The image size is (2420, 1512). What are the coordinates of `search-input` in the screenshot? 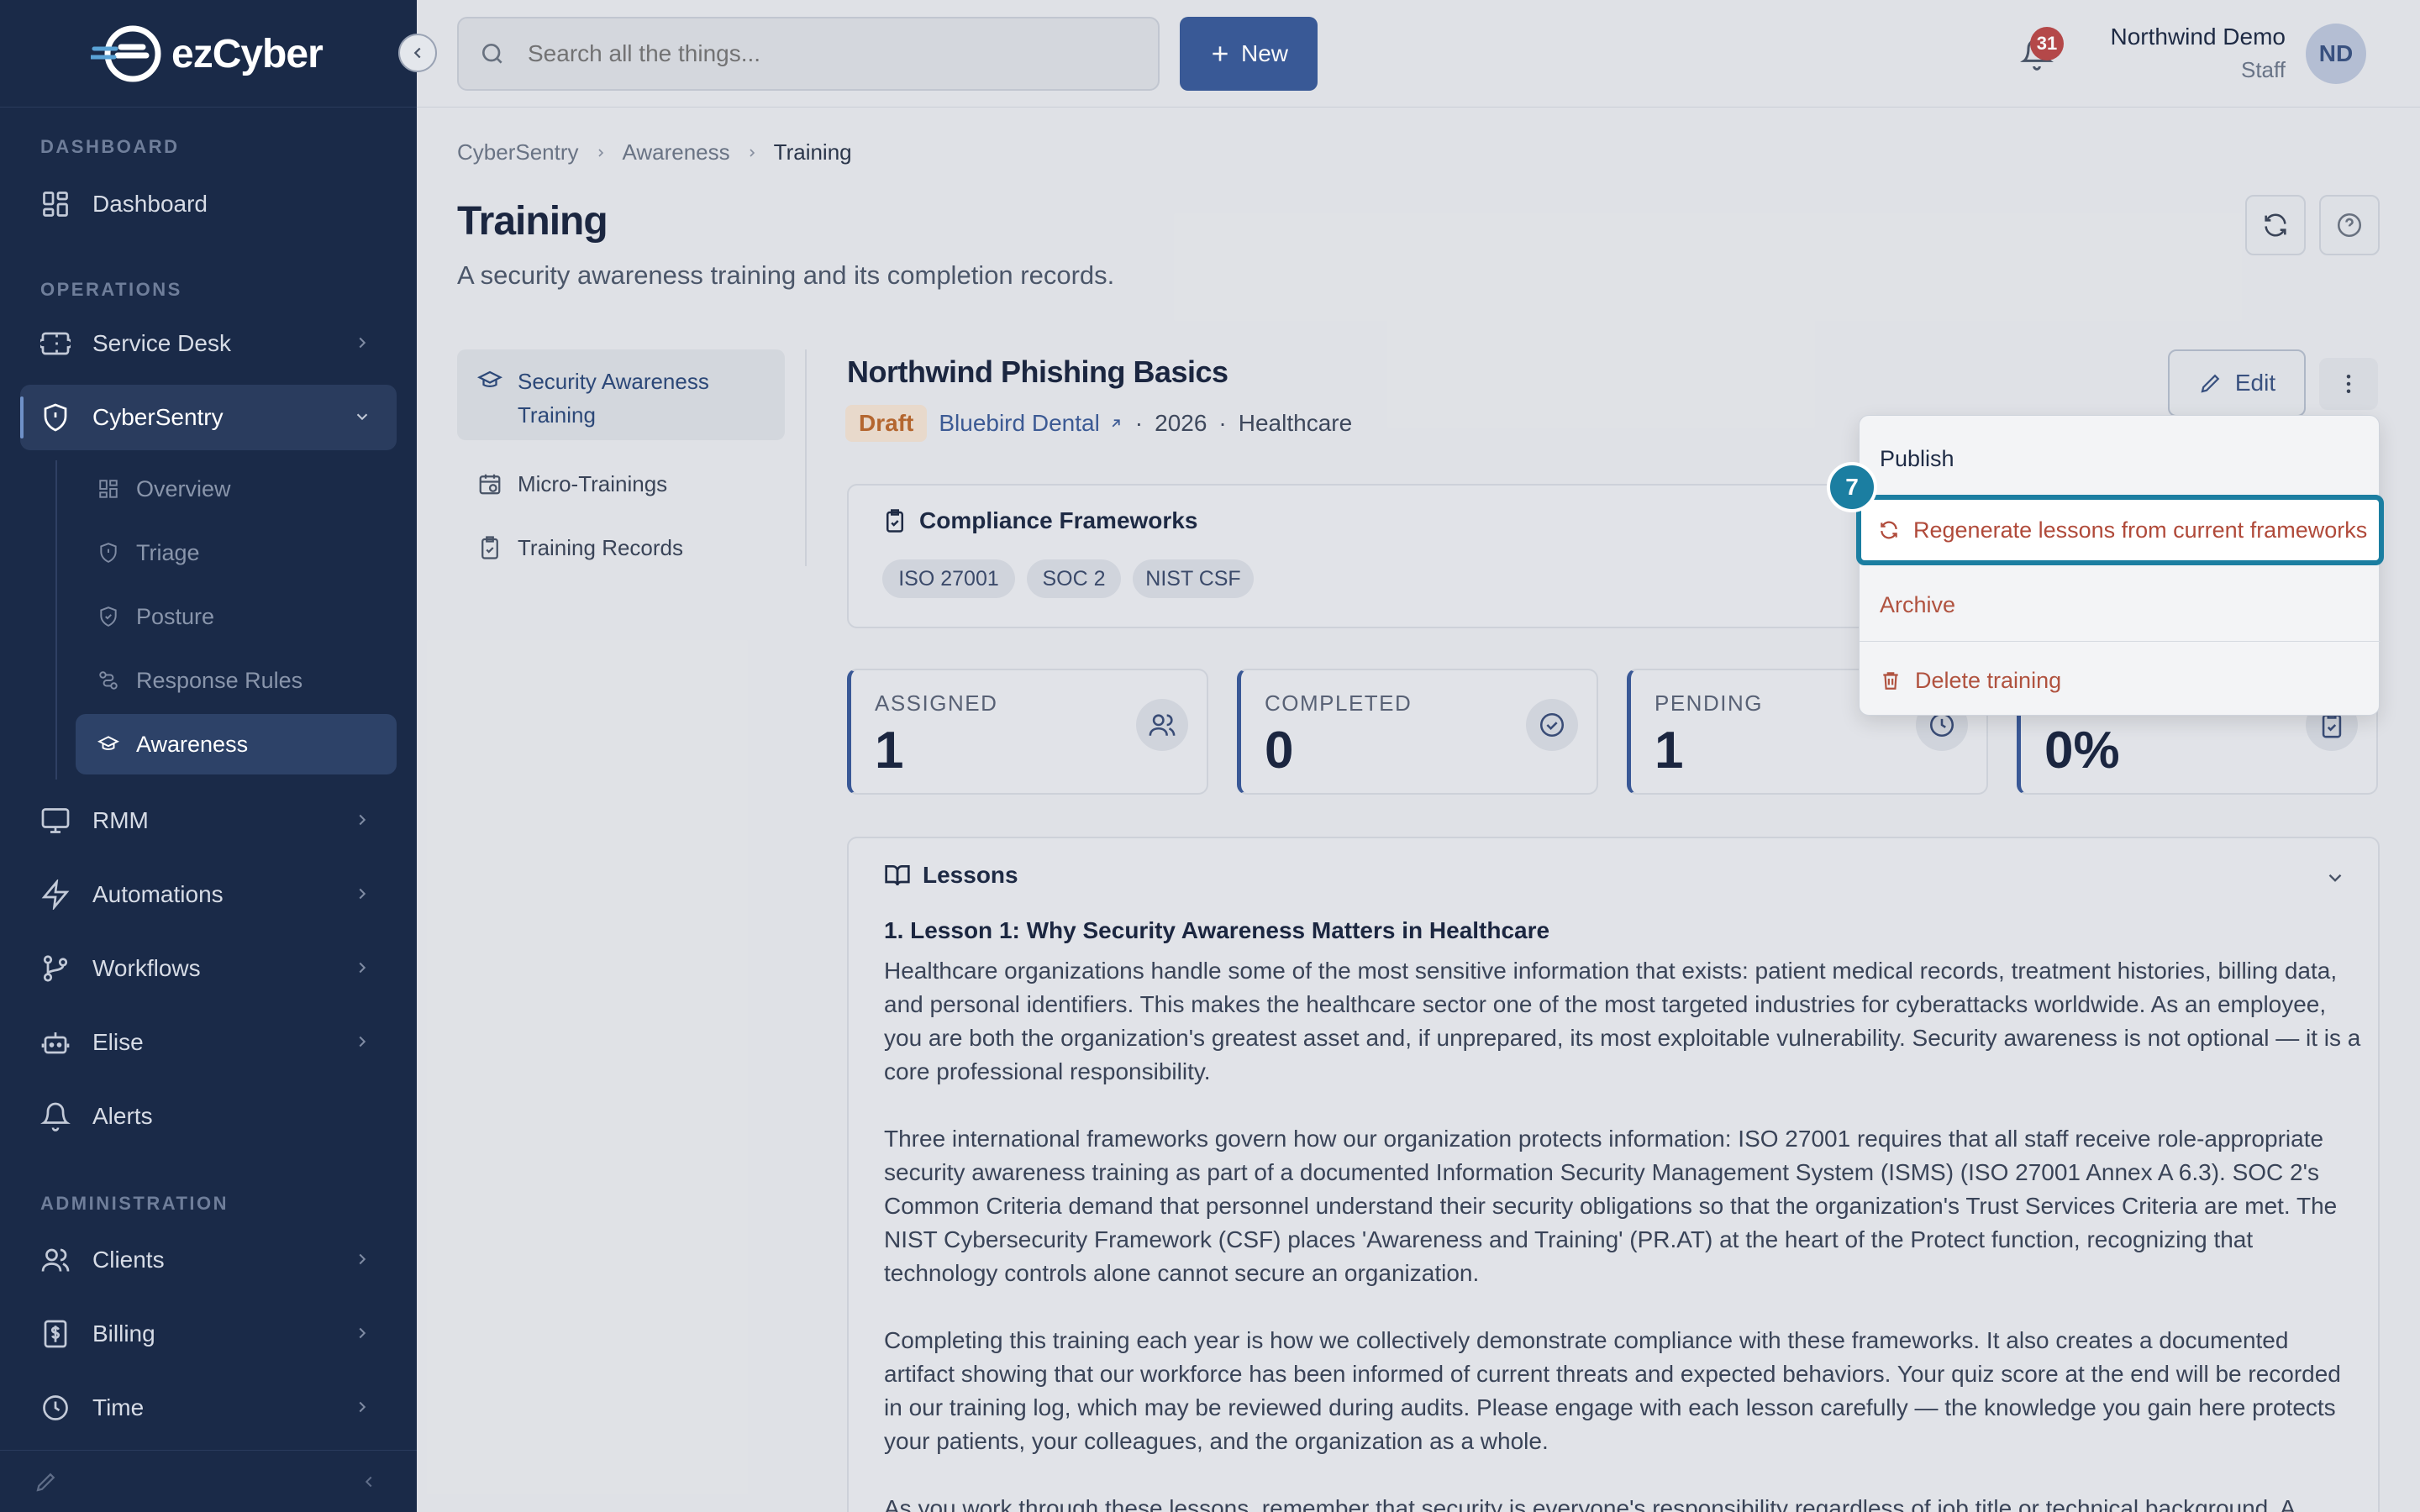 It's located at (839, 53).